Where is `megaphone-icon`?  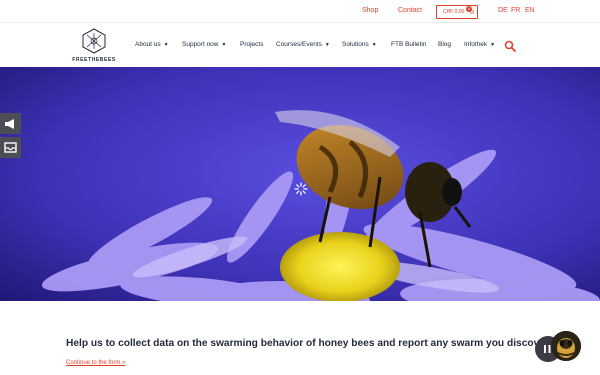 megaphone-icon is located at coordinates (9, 124).